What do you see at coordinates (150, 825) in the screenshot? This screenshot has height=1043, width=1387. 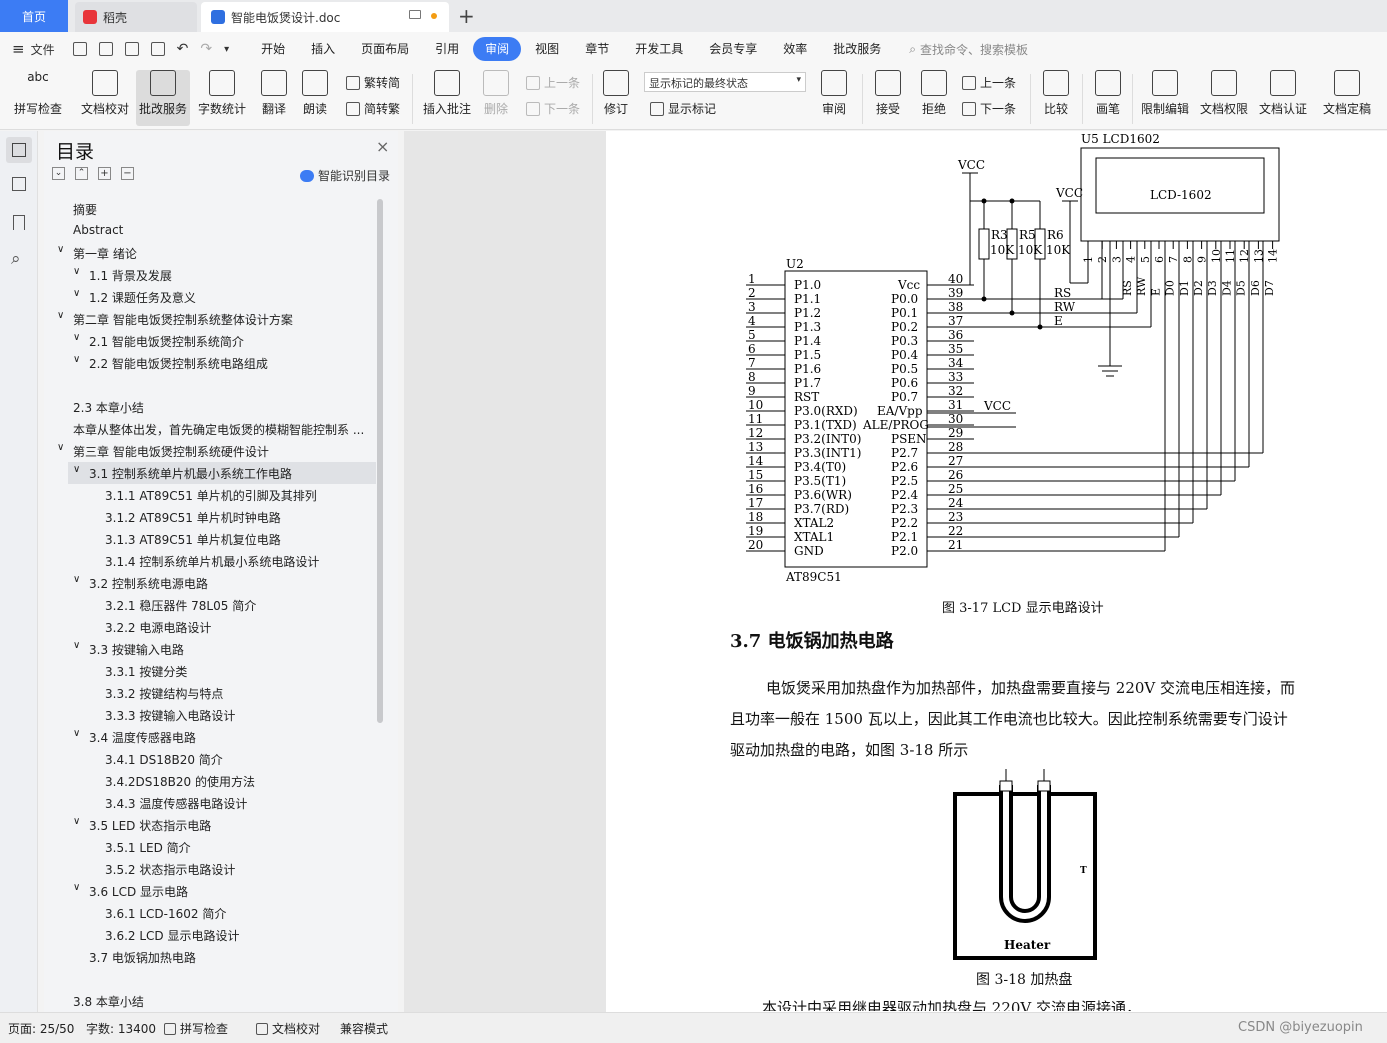 I see `toc-item: 3.5 LED 状态指示电路` at bounding box center [150, 825].